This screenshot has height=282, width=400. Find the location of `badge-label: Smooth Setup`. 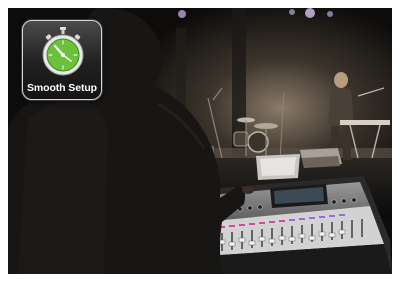

badge-label: Smooth Setup is located at coordinates (62, 88).